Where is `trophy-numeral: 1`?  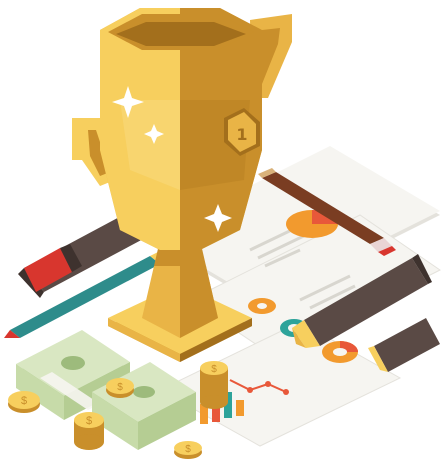
trophy-numeral: 1 is located at coordinates (241, 134).